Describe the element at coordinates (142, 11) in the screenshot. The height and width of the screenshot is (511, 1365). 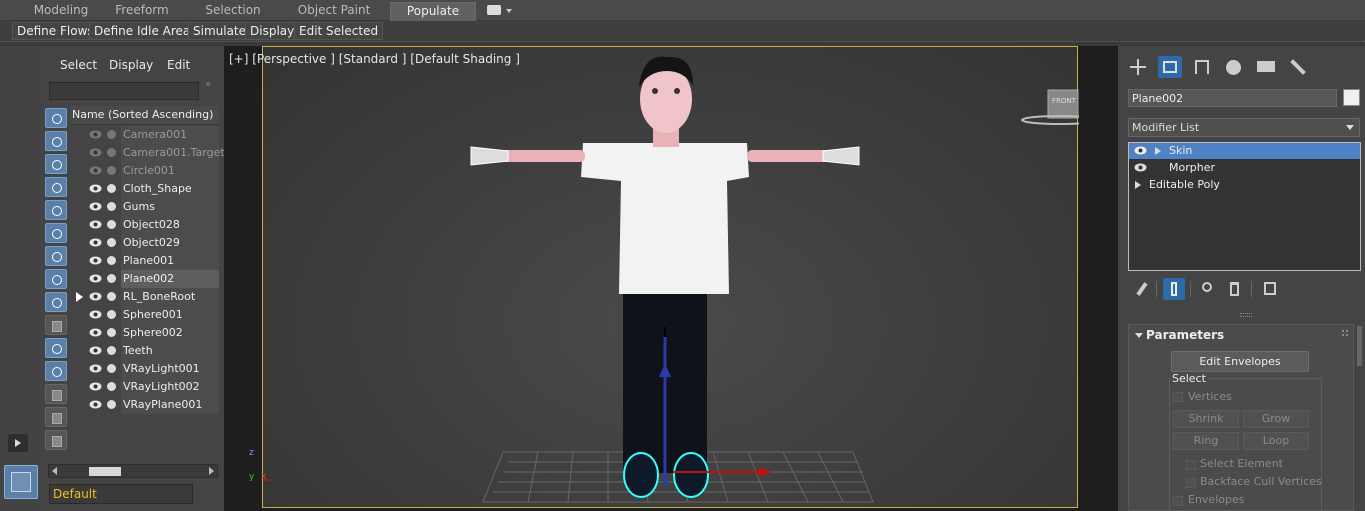
I see `tab-freeform: Freeform` at that location.